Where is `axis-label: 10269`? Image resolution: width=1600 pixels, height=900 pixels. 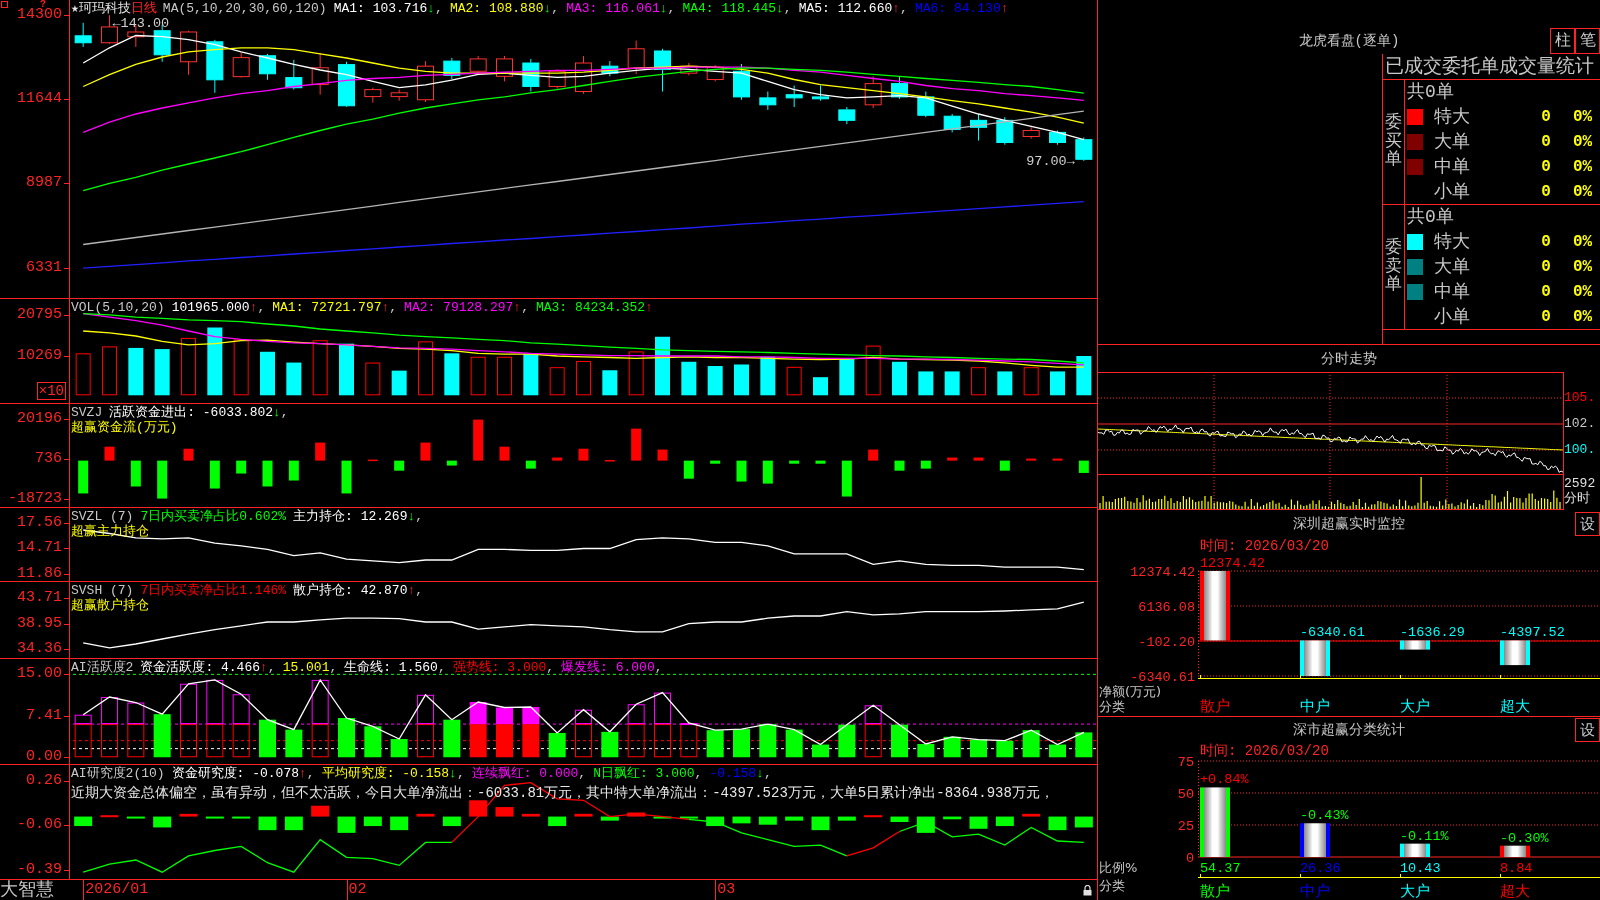
axis-label: 10269 is located at coordinates (40, 355).